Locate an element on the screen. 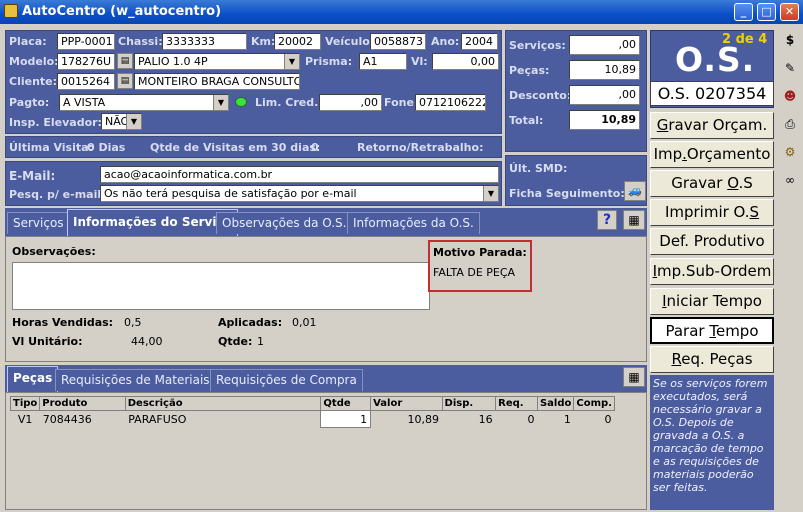  column-header: Saldo is located at coordinates (555, 403).